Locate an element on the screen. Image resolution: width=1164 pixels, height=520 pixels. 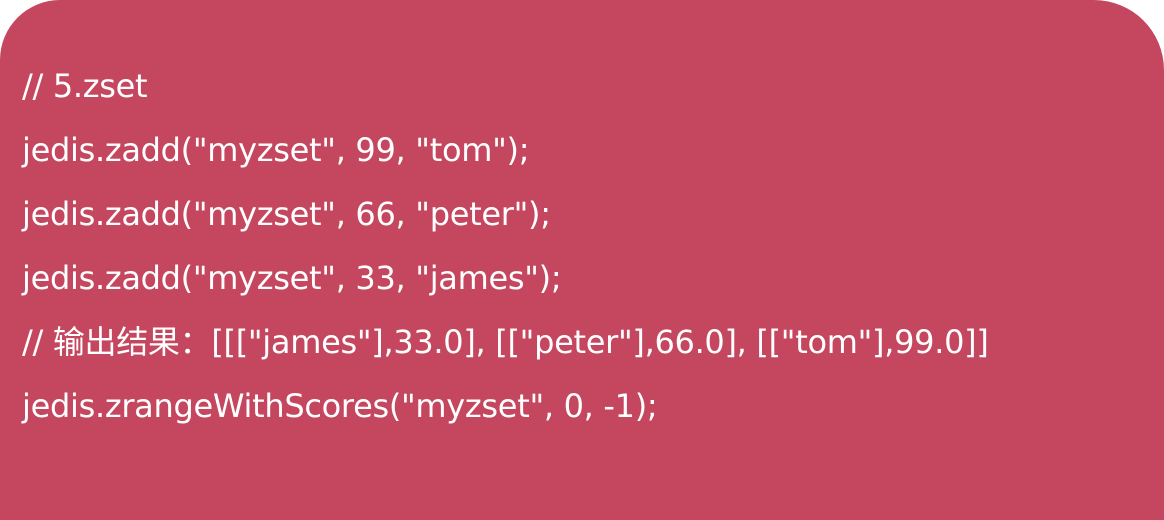
code-comment-line: // 5.zset is located at coordinates (85, 86).